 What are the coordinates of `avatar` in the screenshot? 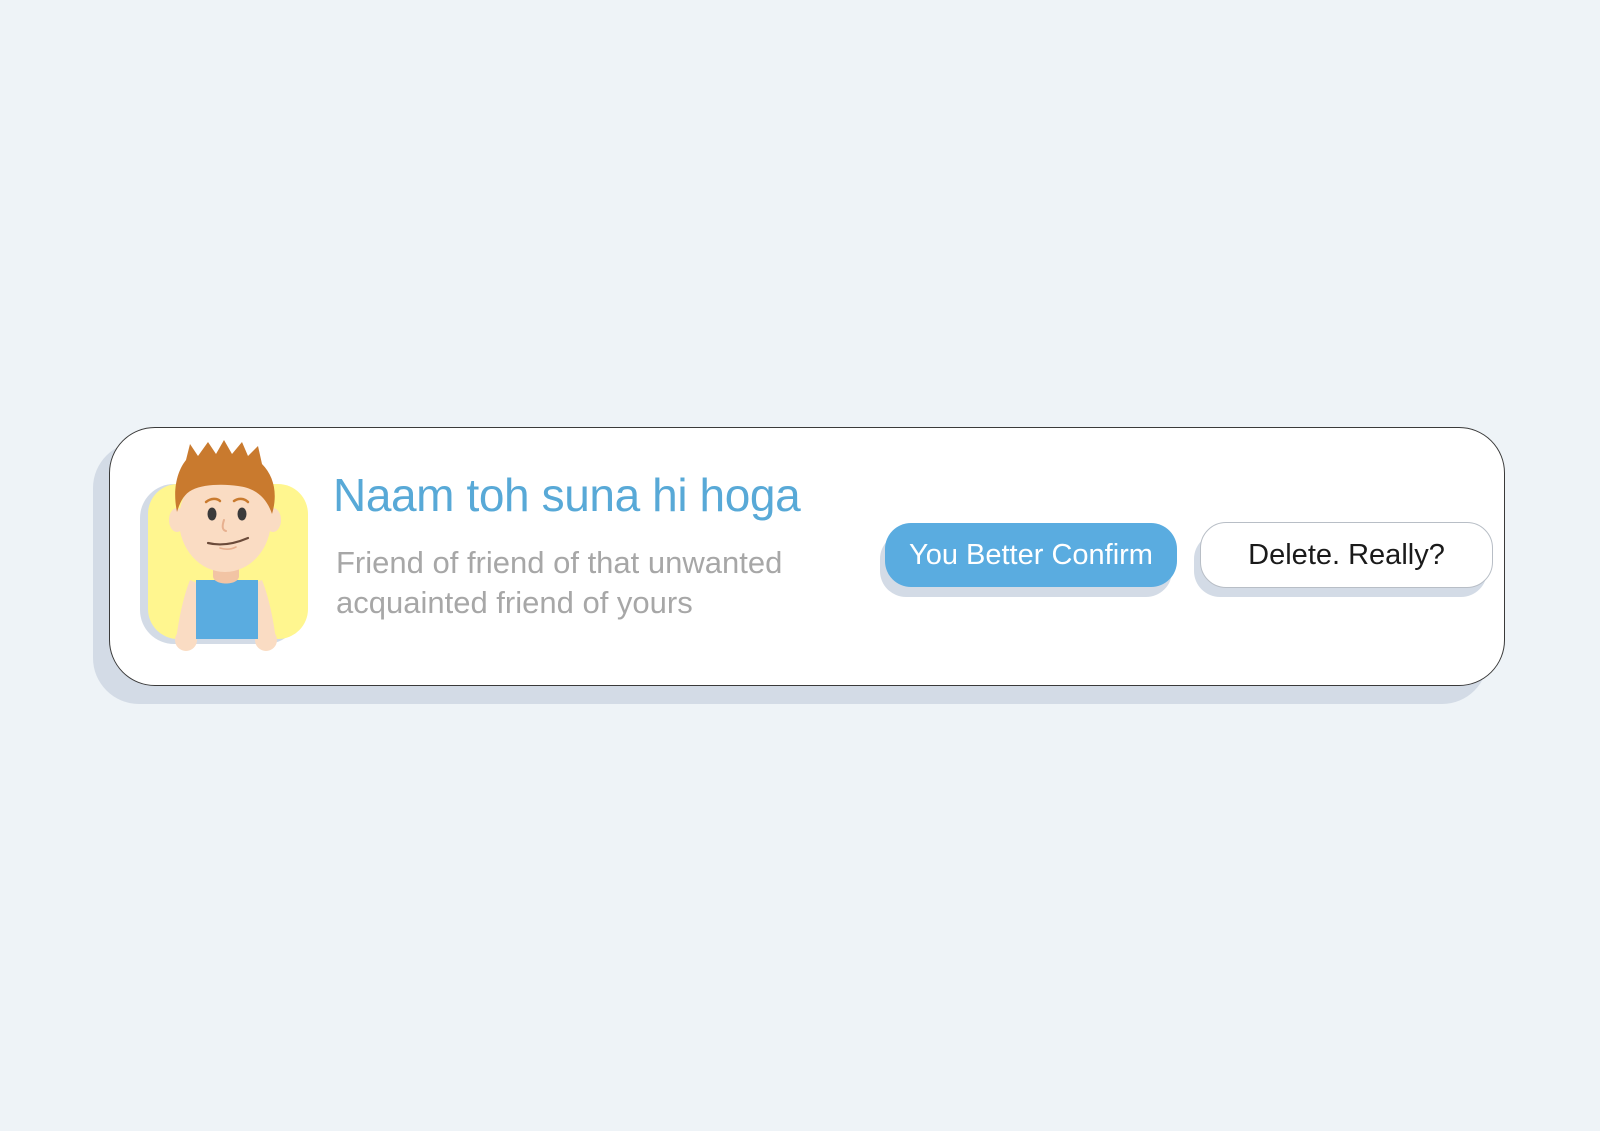 It's located at (225, 548).